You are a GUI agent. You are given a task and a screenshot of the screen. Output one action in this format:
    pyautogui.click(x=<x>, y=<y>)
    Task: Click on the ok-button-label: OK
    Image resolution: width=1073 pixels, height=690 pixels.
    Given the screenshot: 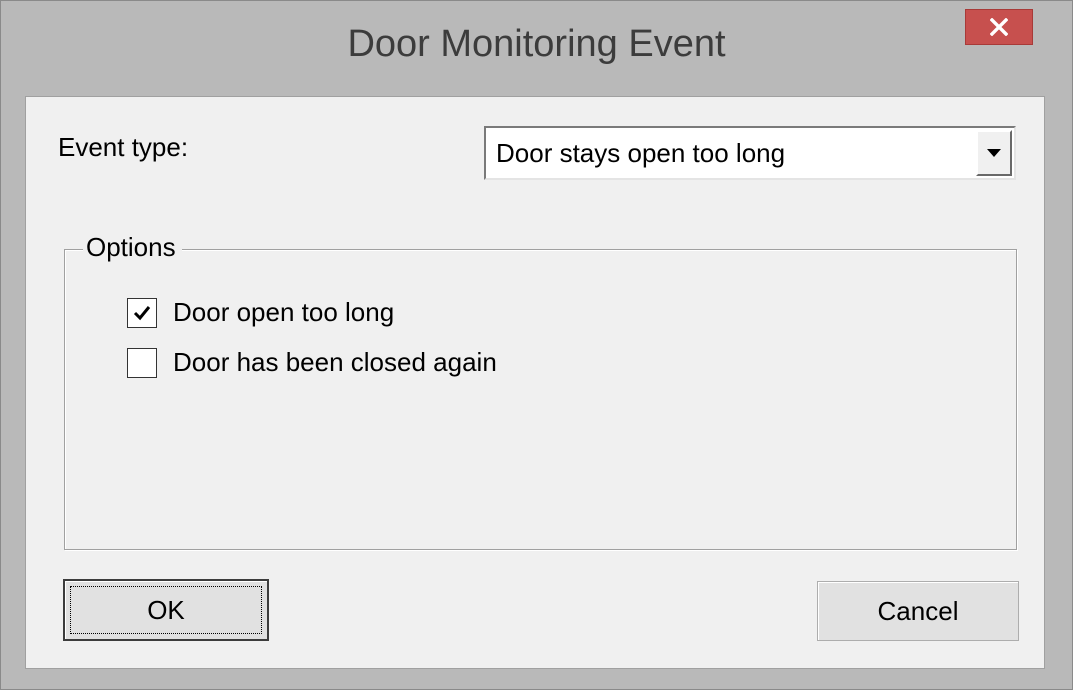 What is the action you would take?
    pyautogui.click(x=166, y=609)
    